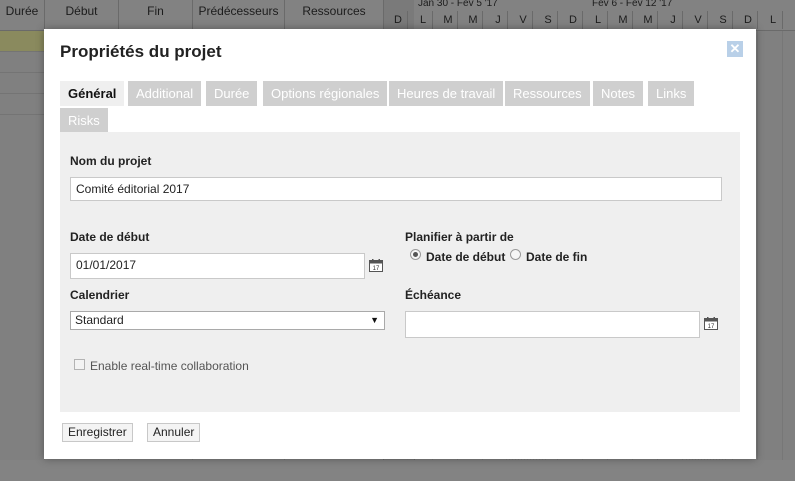  What do you see at coordinates (632, 4) in the screenshot?
I see `week-label: Fév 6 - Fév 12 '17` at bounding box center [632, 4].